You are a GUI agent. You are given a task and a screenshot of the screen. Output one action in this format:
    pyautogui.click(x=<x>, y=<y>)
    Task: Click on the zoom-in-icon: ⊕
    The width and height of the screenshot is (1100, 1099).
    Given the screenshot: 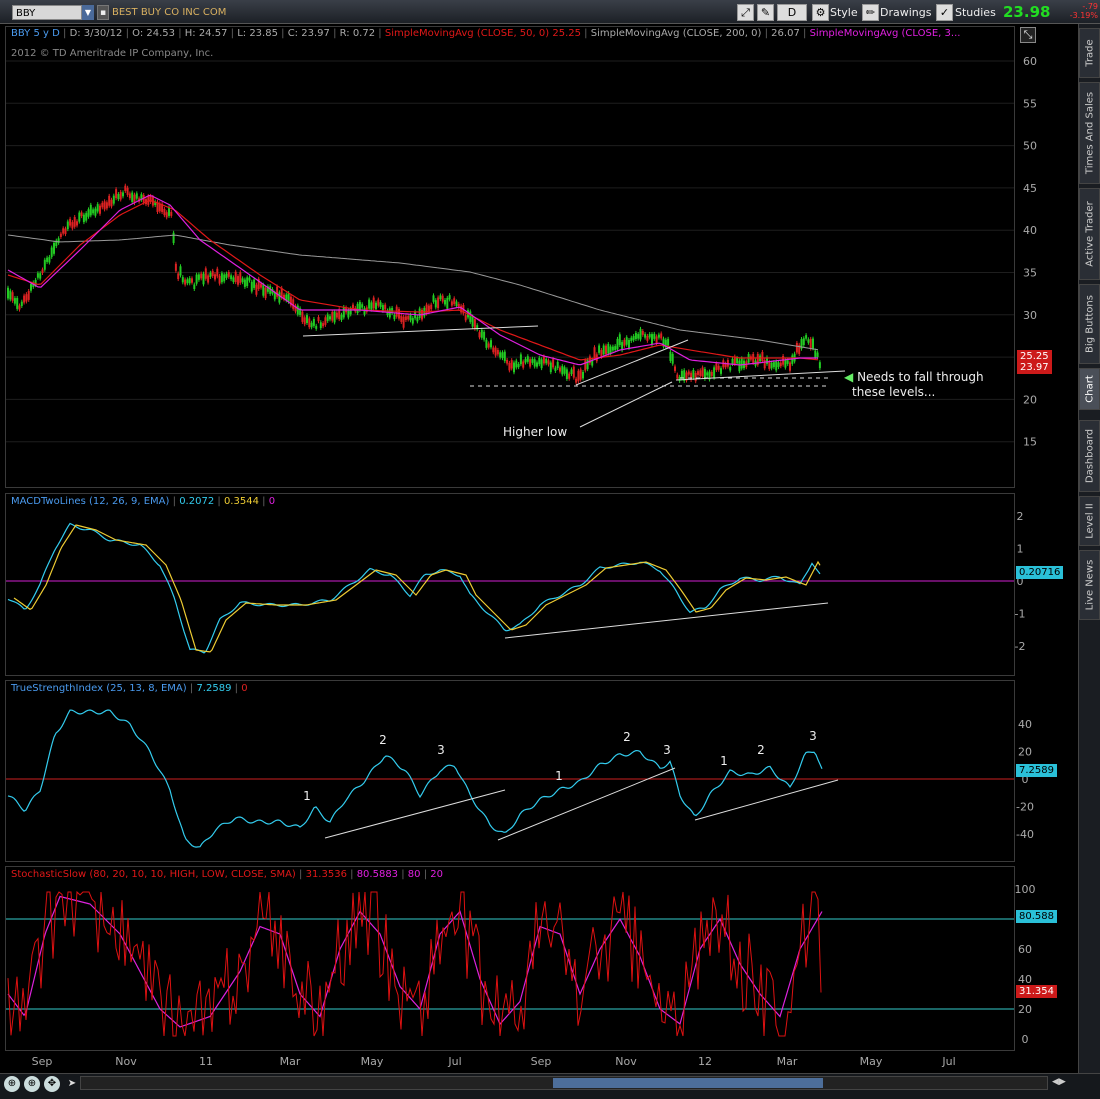 What is the action you would take?
    pyautogui.click(x=32, y=1084)
    